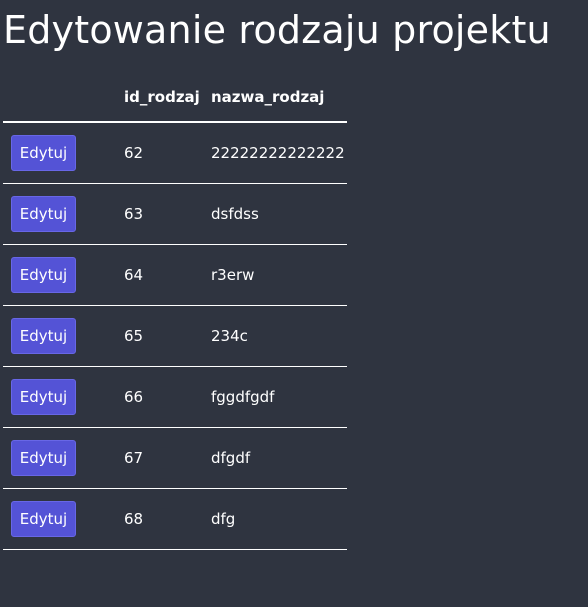 The height and width of the screenshot is (607, 588). What do you see at coordinates (63, 98) in the screenshot?
I see `column-header-action` at bounding box center [63, 98].